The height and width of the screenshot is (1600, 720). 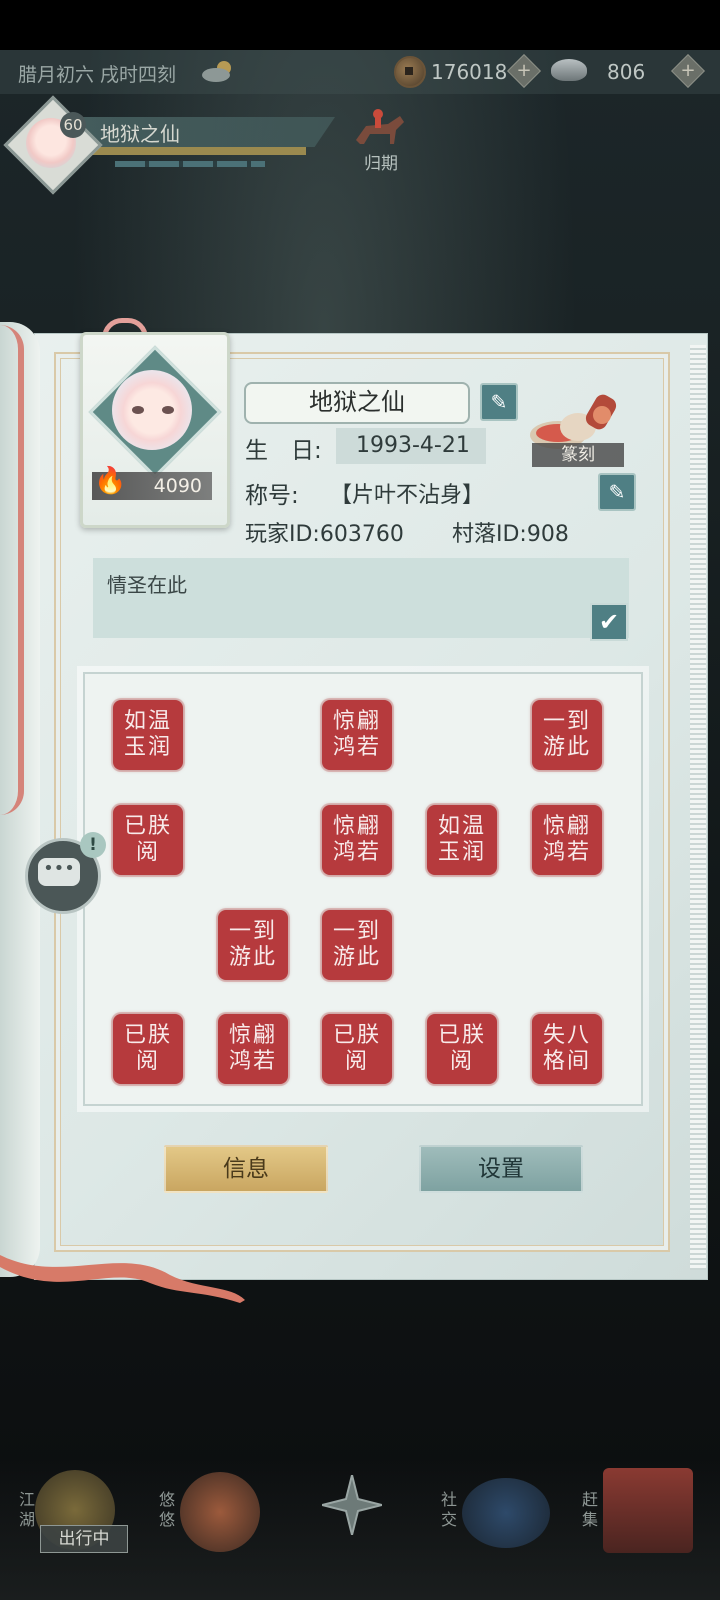 I want to click on player-id: 玩家ID:603760, so click(x=324, y=534).